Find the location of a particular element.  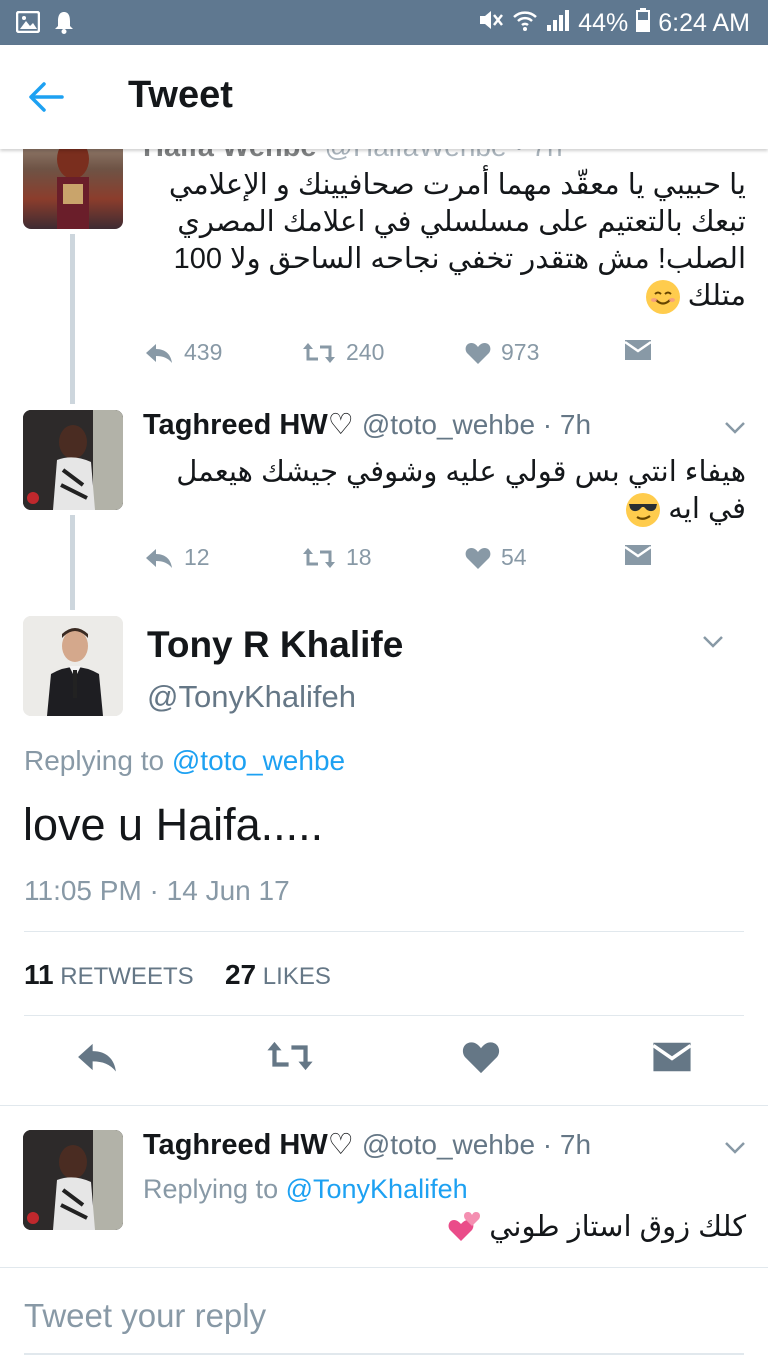

replying-to: Replying to @toto_wehbe is located at coordinates (185, 760).